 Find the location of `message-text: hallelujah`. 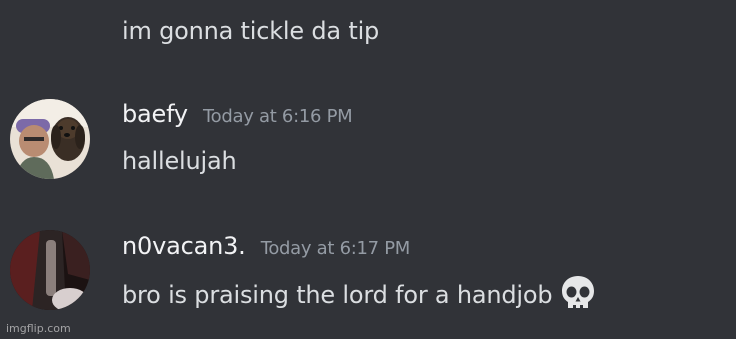

message-text: hallelujah is located at coordinates (179, 161).